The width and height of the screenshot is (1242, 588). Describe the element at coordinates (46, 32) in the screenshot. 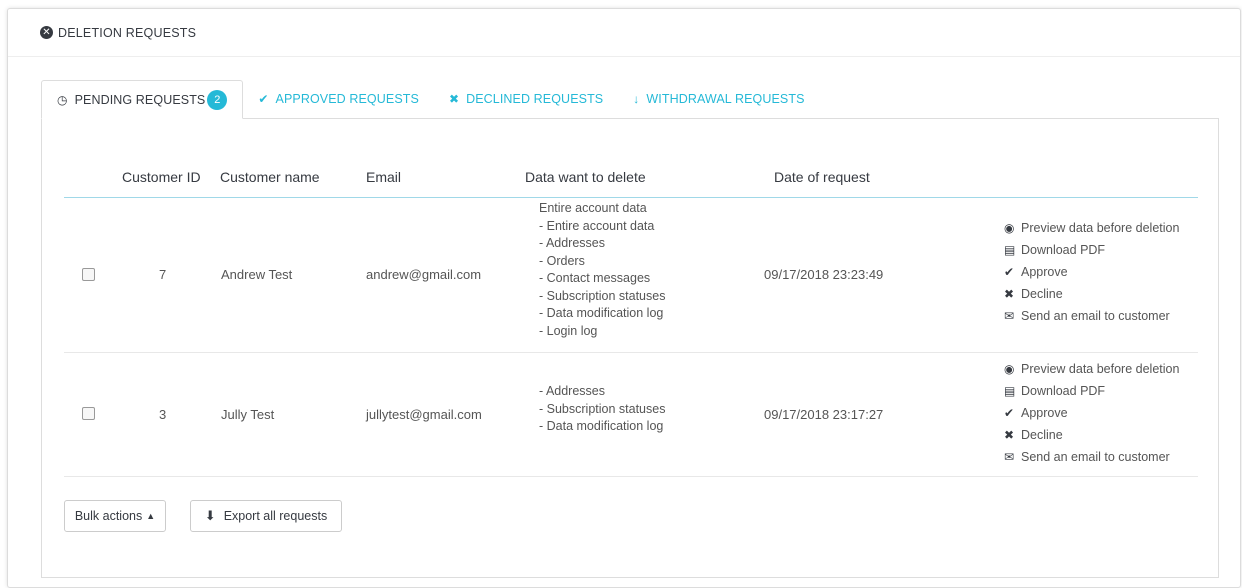

I see `times-circle-icon: ✕` at that location.